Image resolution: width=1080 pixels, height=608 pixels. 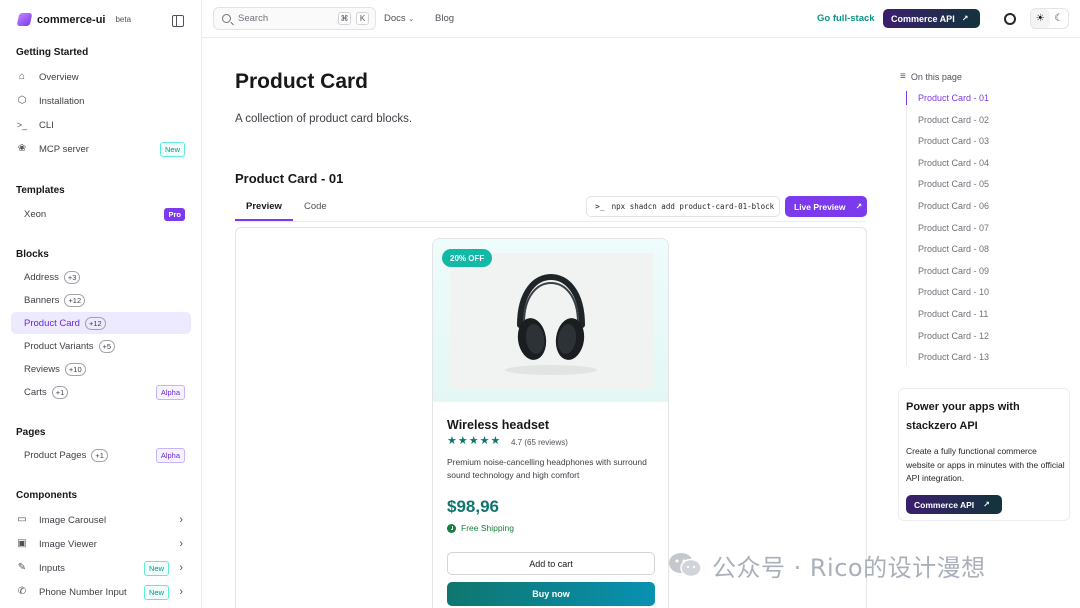 I want to click on toc-item: Product Card - 09, so click(x=953, y=271).